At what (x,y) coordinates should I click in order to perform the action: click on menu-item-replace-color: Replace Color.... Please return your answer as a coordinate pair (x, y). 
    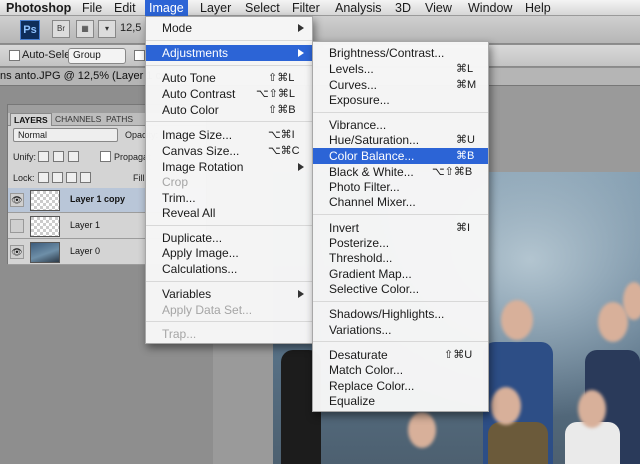
    Looking at the image, I should click on (400, 386).